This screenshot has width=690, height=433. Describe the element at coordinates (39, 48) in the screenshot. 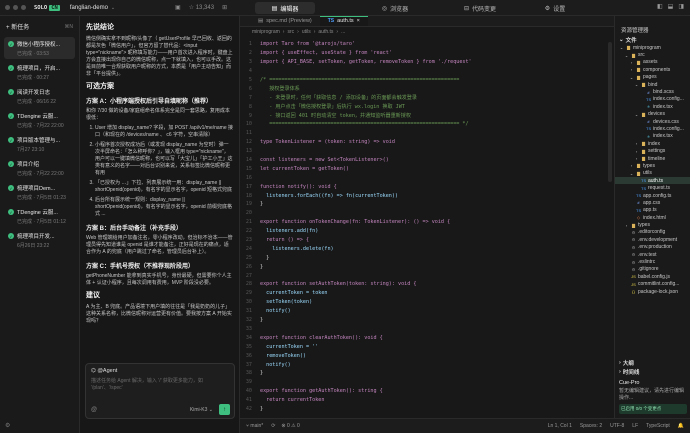

I see `task-item: ✓ 微信小程序授权... 已完成 · 03:53` at that location.